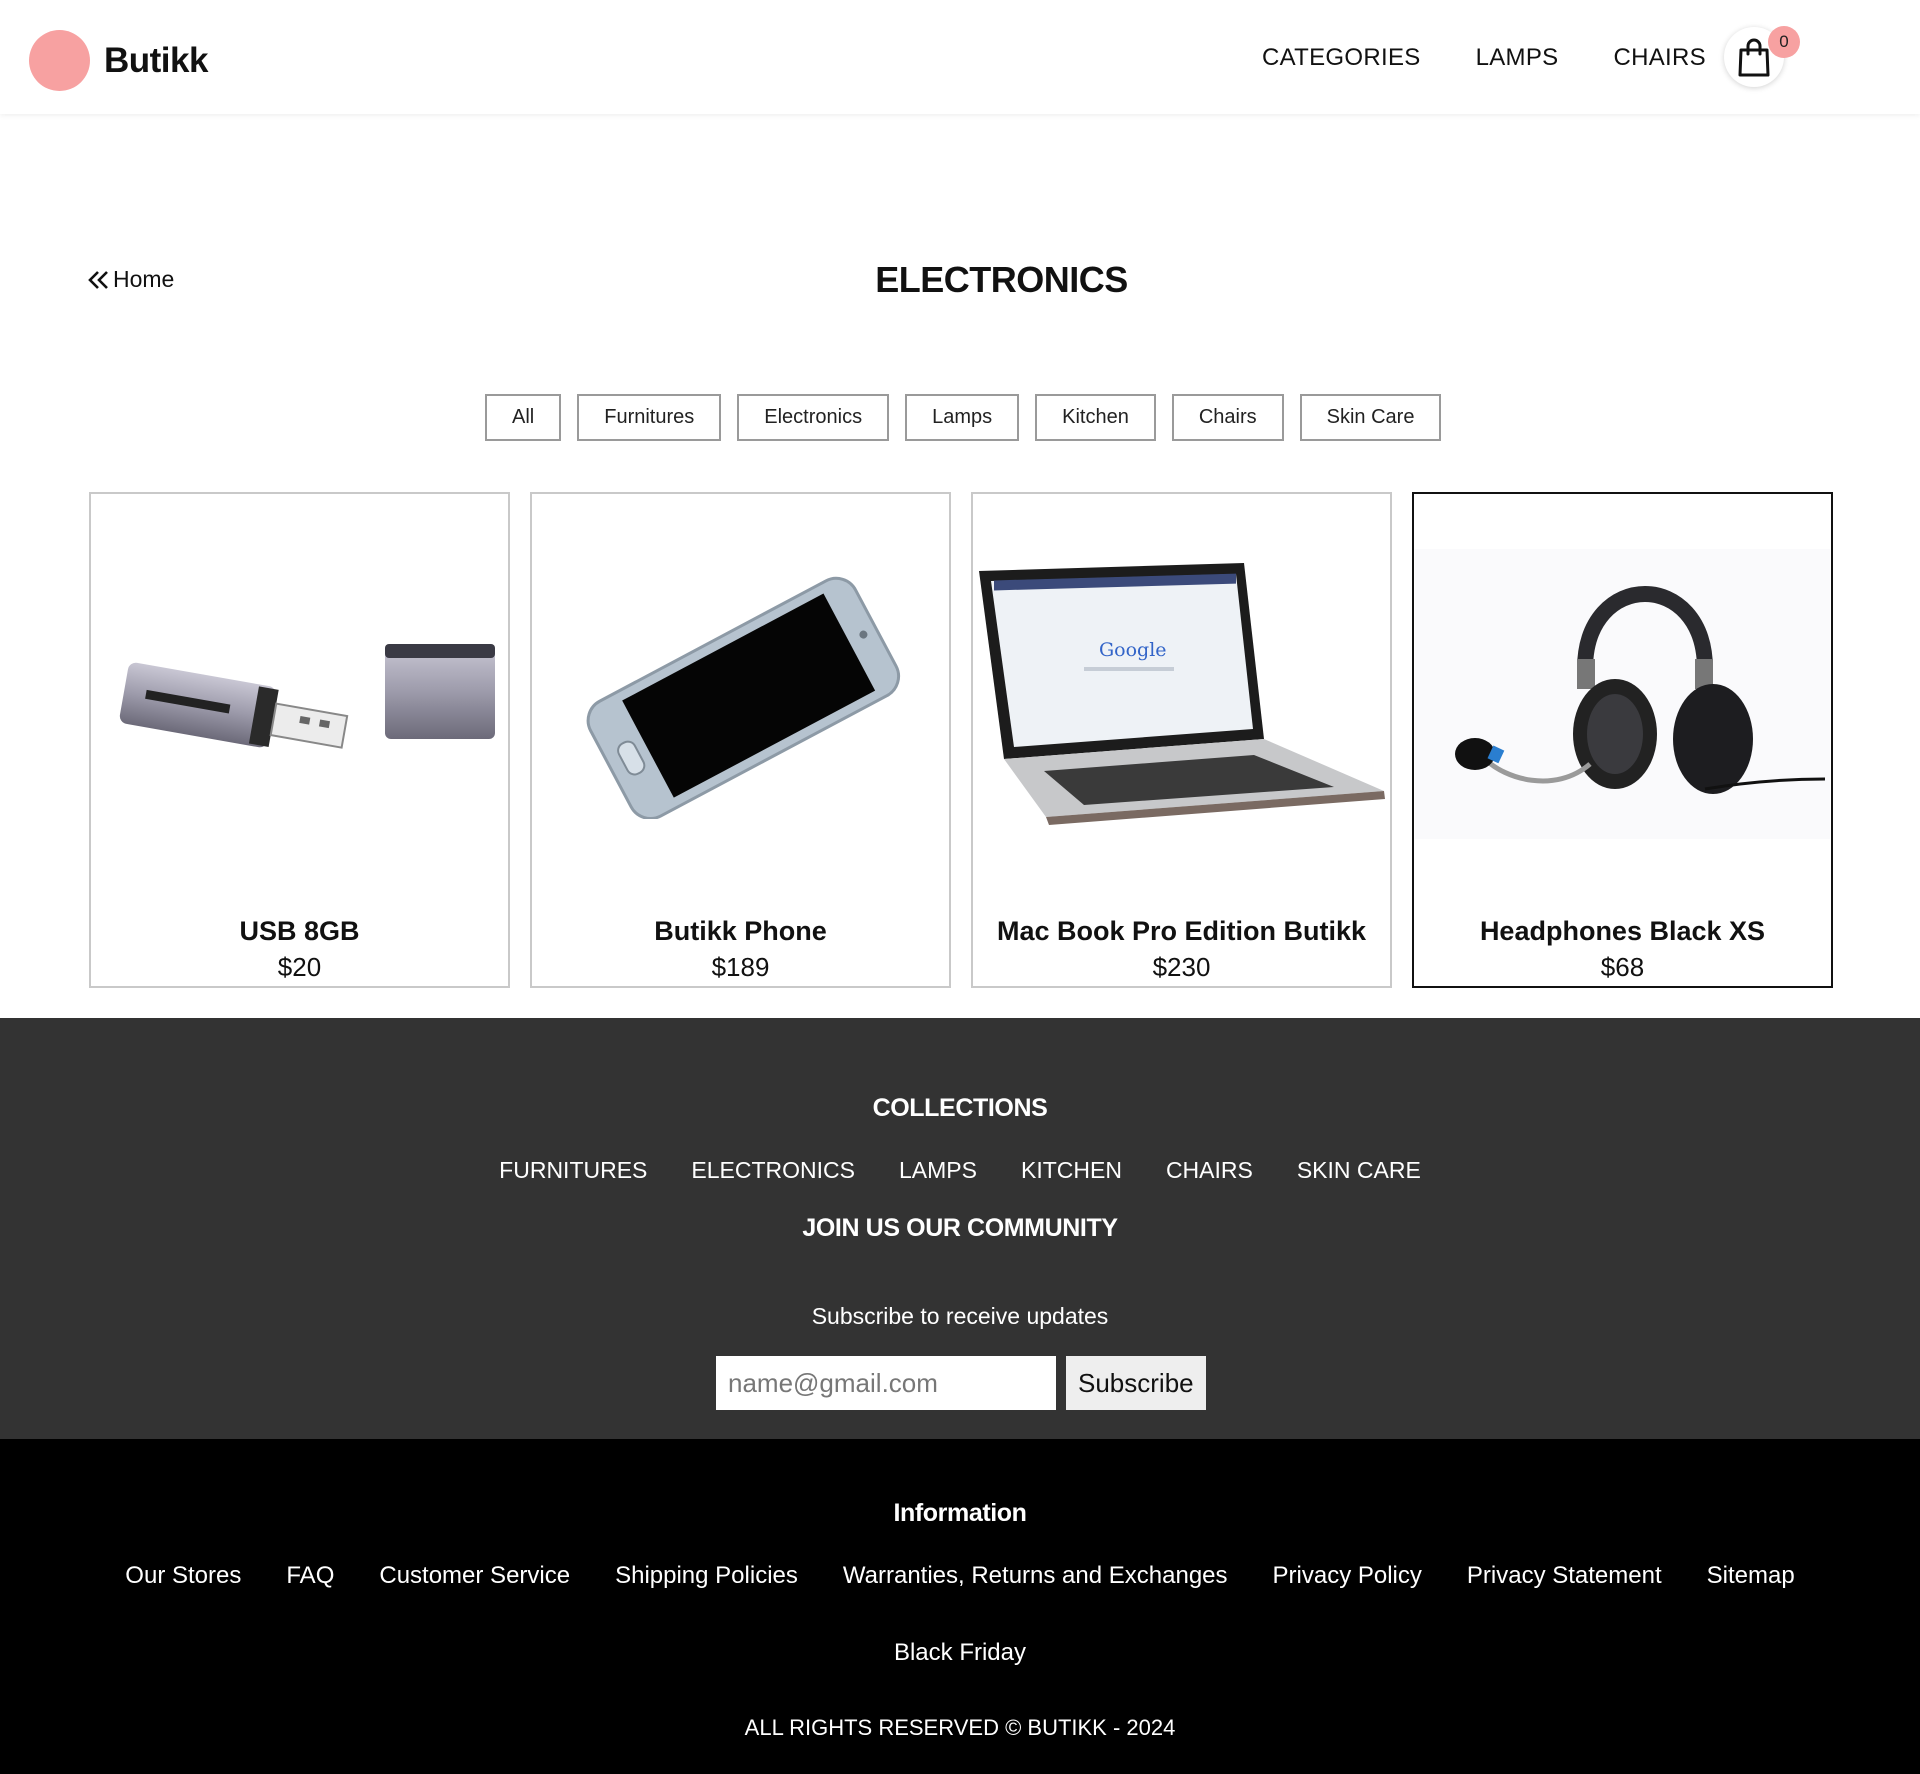 This screenshot has height=1774, width=1920. I want to click on information-heading: Information, so click(960, 1513).